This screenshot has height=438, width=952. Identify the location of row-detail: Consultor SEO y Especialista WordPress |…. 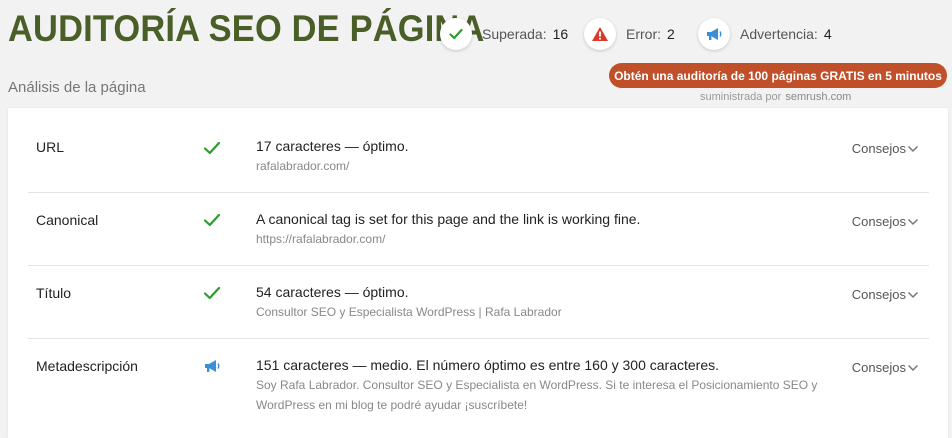
(409, 312).